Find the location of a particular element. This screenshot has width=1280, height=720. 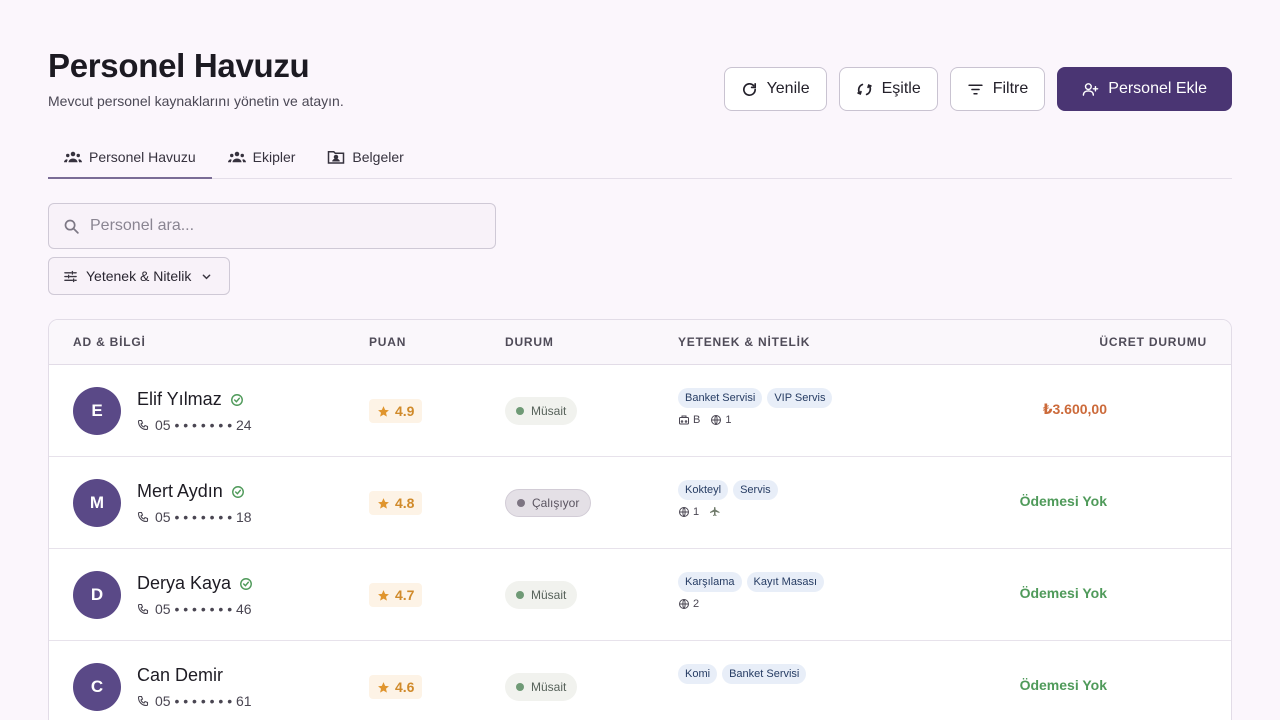

skill-meta: 1 is located at coordinates (728, 512).